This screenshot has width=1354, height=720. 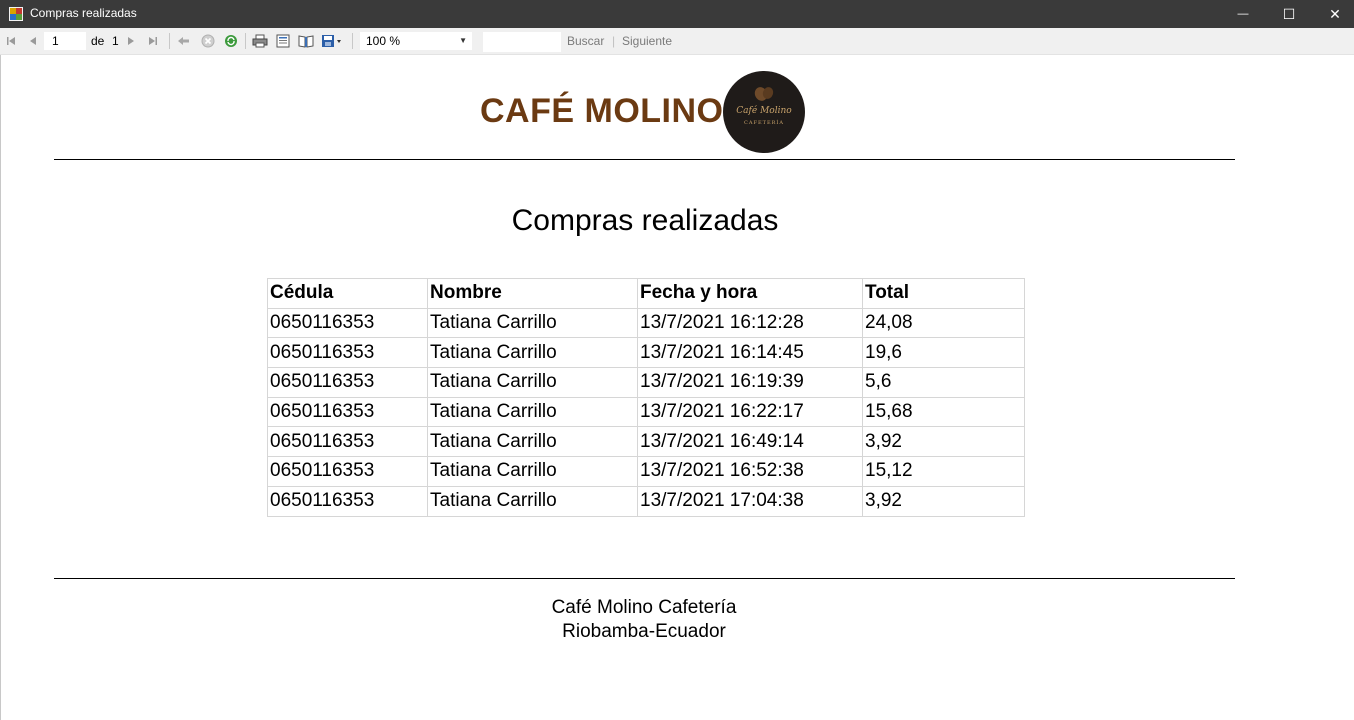 I want to click on find-next-button: Siguiente, so click(x=647, y=41).